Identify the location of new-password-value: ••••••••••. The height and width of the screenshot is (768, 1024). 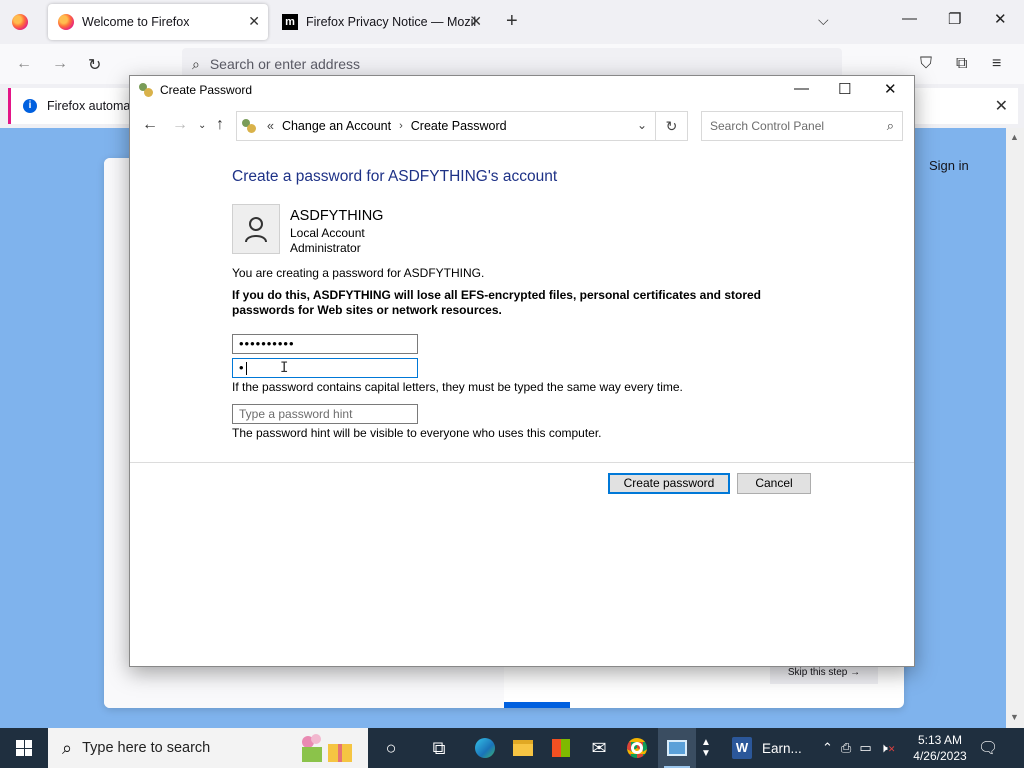
(267, 343).